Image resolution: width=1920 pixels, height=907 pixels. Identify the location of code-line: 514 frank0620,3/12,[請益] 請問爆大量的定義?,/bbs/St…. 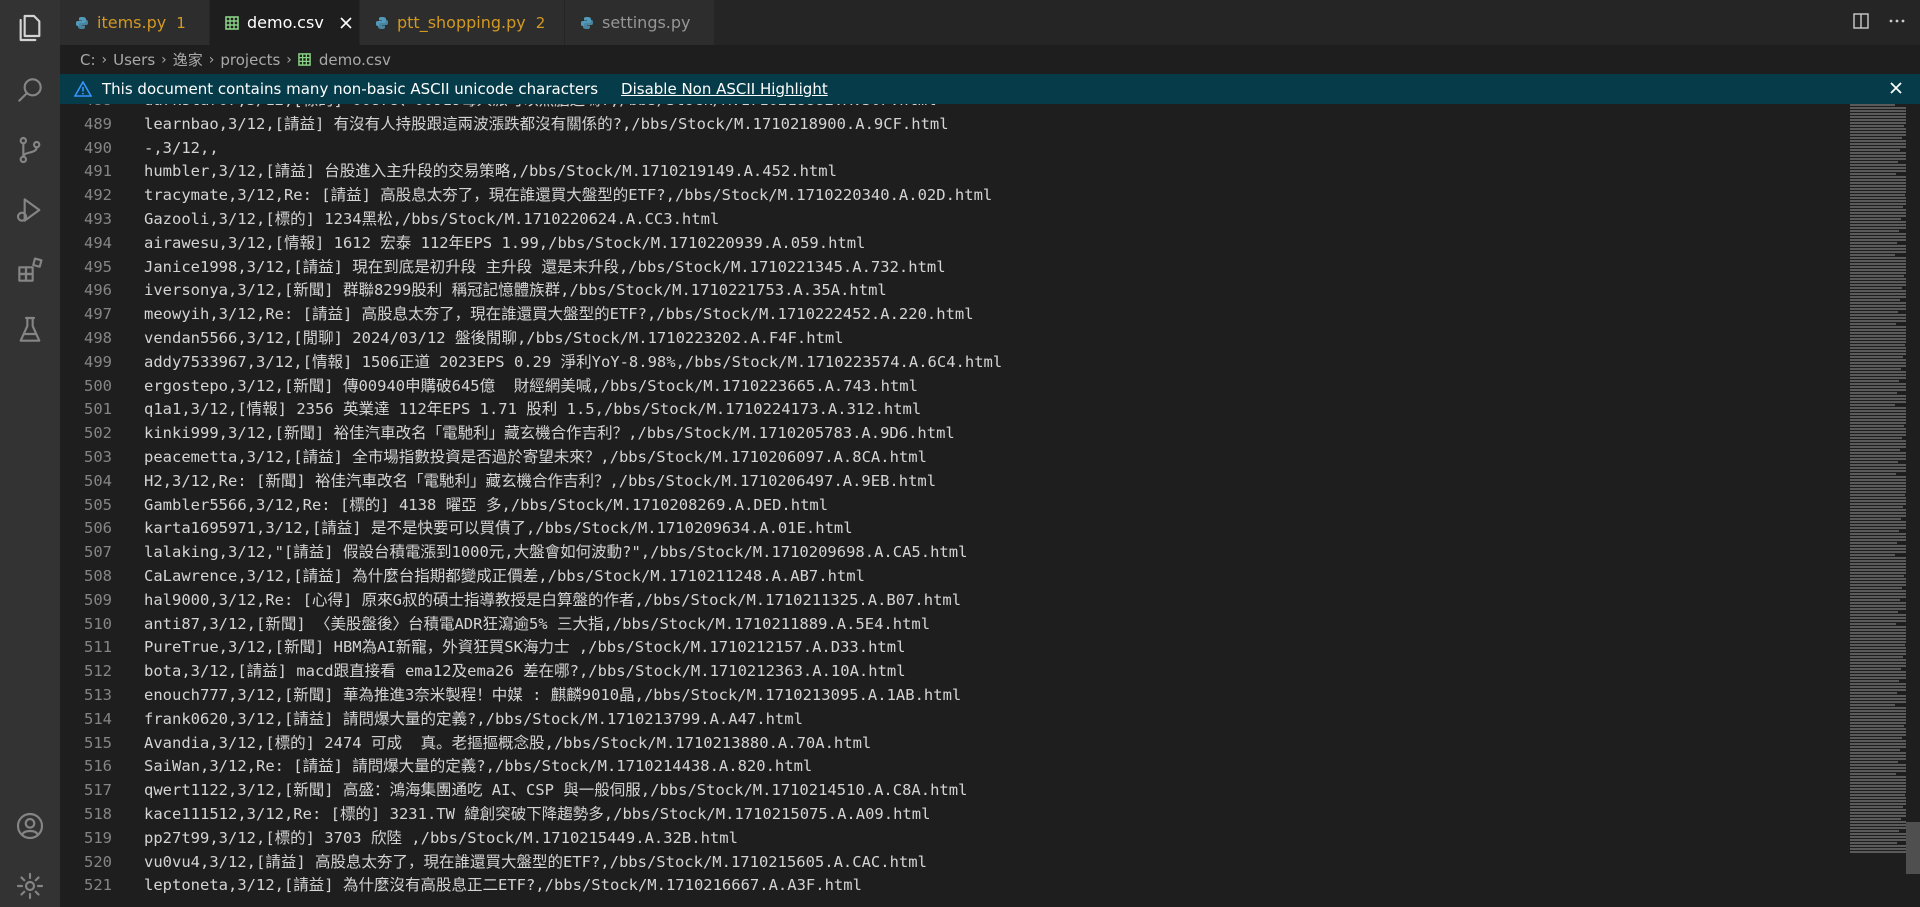
(920, 720).